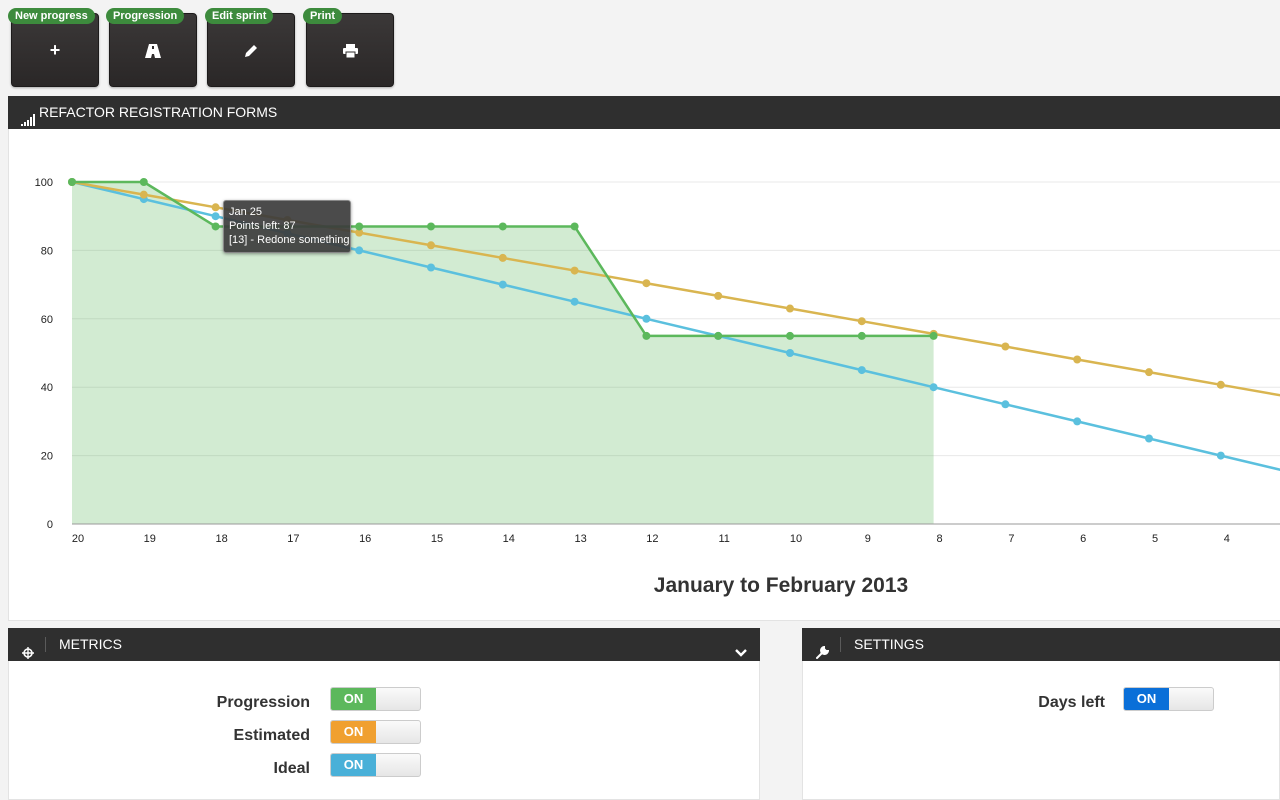 Image resolution: width=1280 pixels, height=800 pixels. I want to click on tooltip-task: [13] - Redone something, so click(289, 240).